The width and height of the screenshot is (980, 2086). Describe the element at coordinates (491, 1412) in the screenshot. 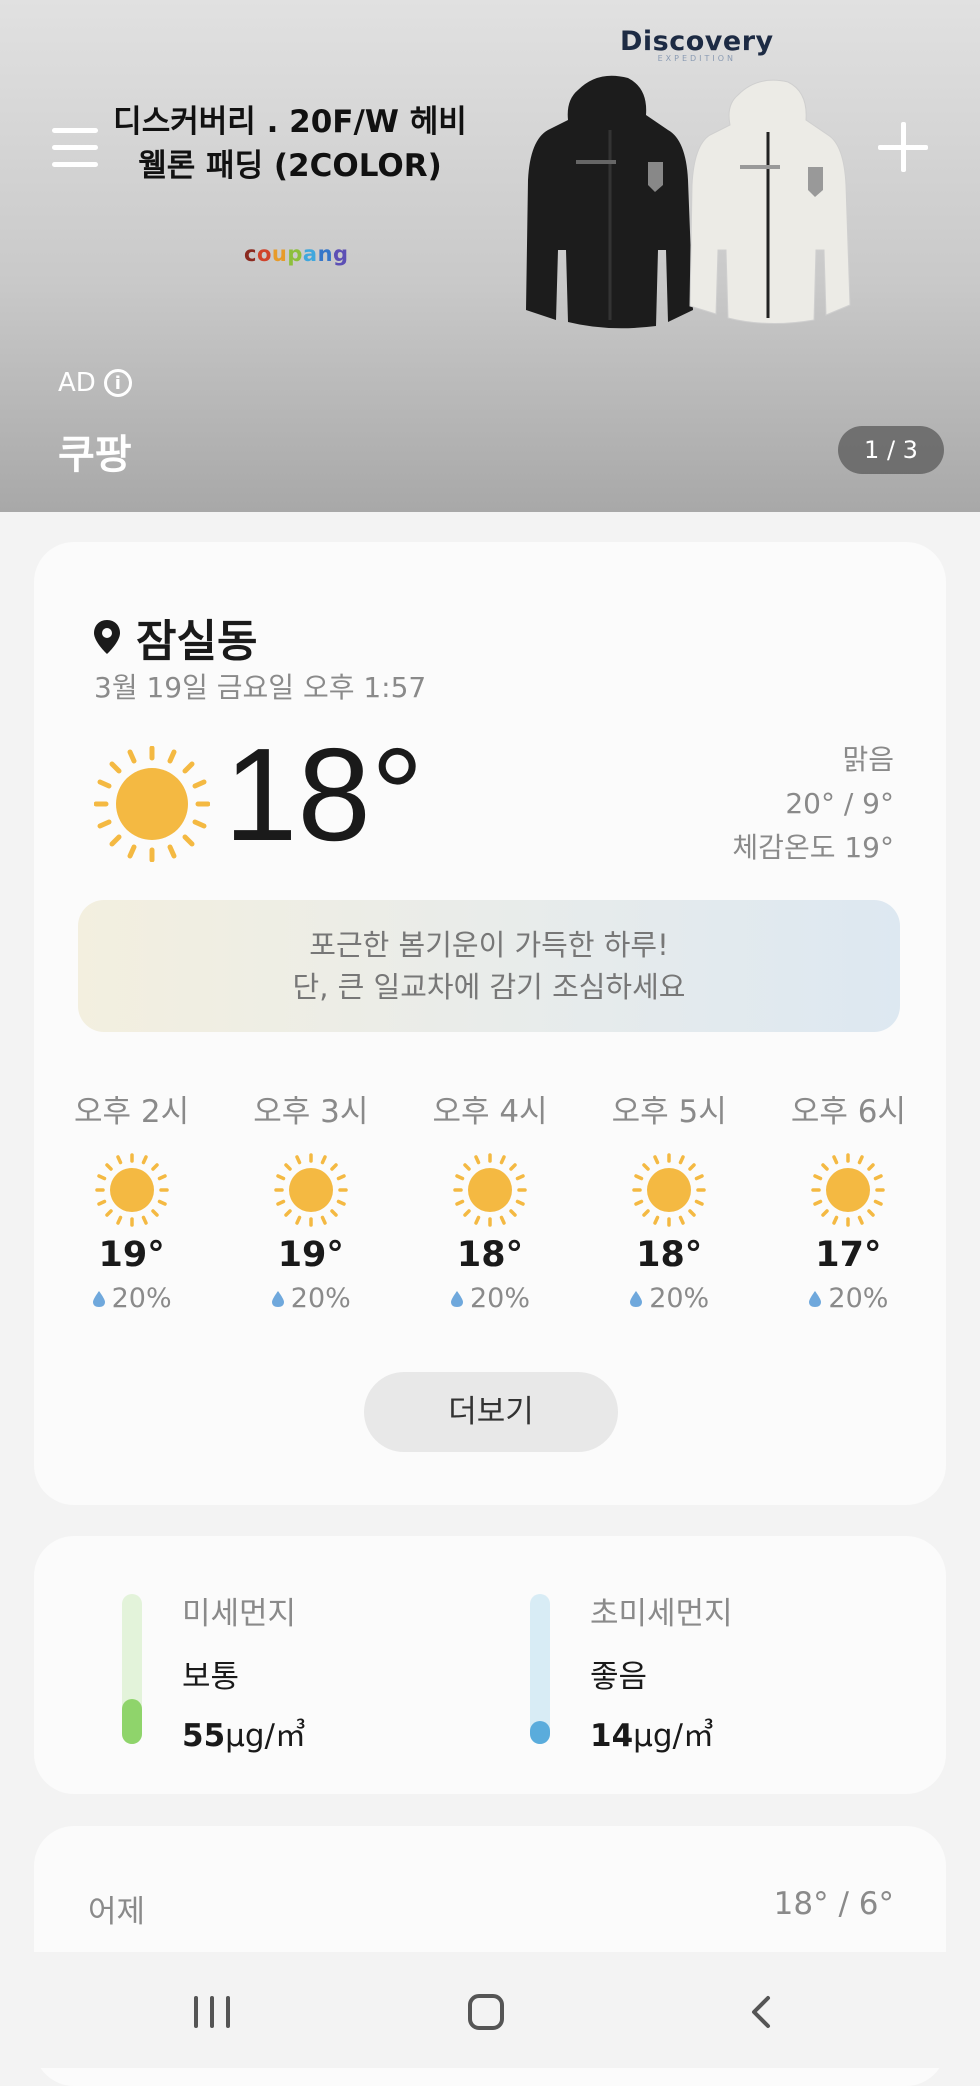

I see `more-button: 더보기` at that location.